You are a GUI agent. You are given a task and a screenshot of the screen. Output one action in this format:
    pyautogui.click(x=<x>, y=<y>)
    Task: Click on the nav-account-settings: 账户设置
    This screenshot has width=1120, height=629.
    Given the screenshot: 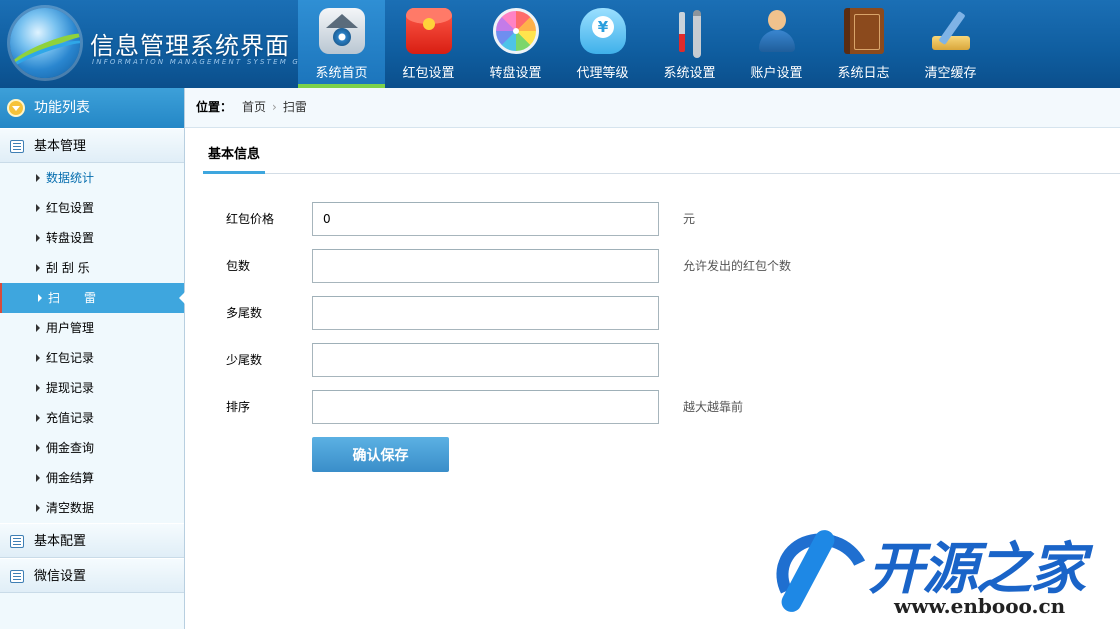 What is the action you would take?
    pyautogui.click(x=776, y=44)
    